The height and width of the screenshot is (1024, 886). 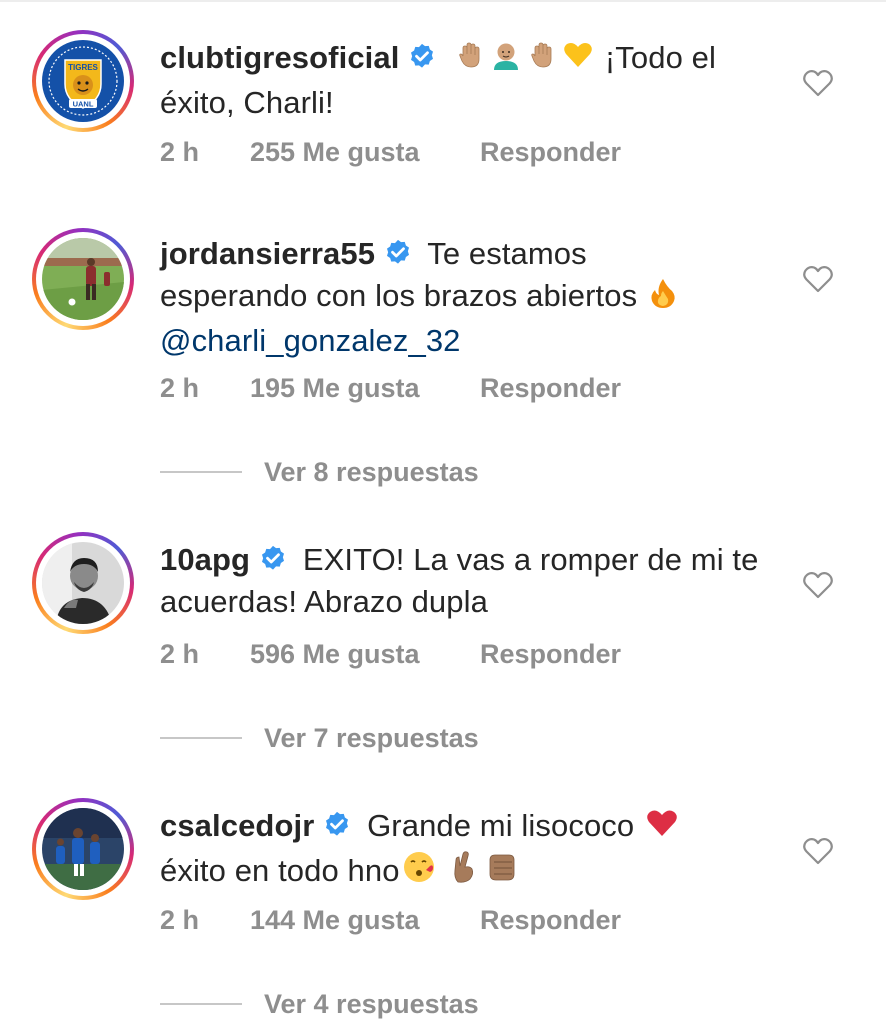 I want to click on man-portrait-bw-photo-icon, so click(x=83, y=583).